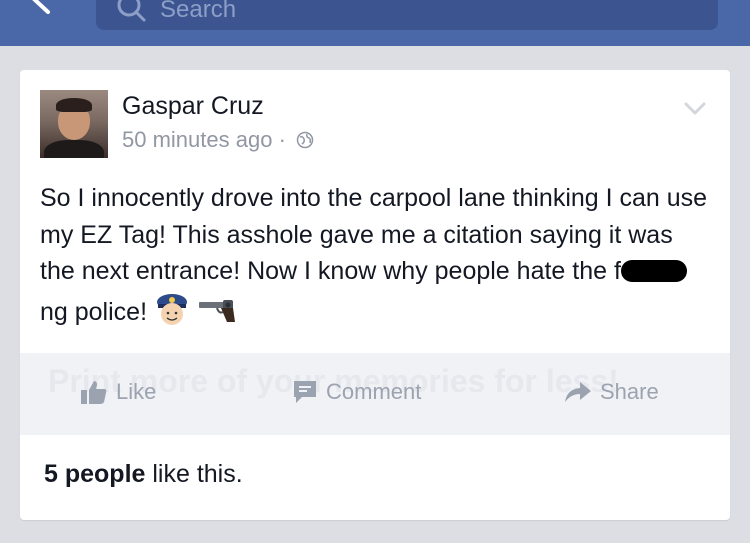 This screenshot has height=543, width=750. What do you see at coordinates (578, 392) in the screenshot?
I see `share-arrow-icon` at bounding box center [578, 392].